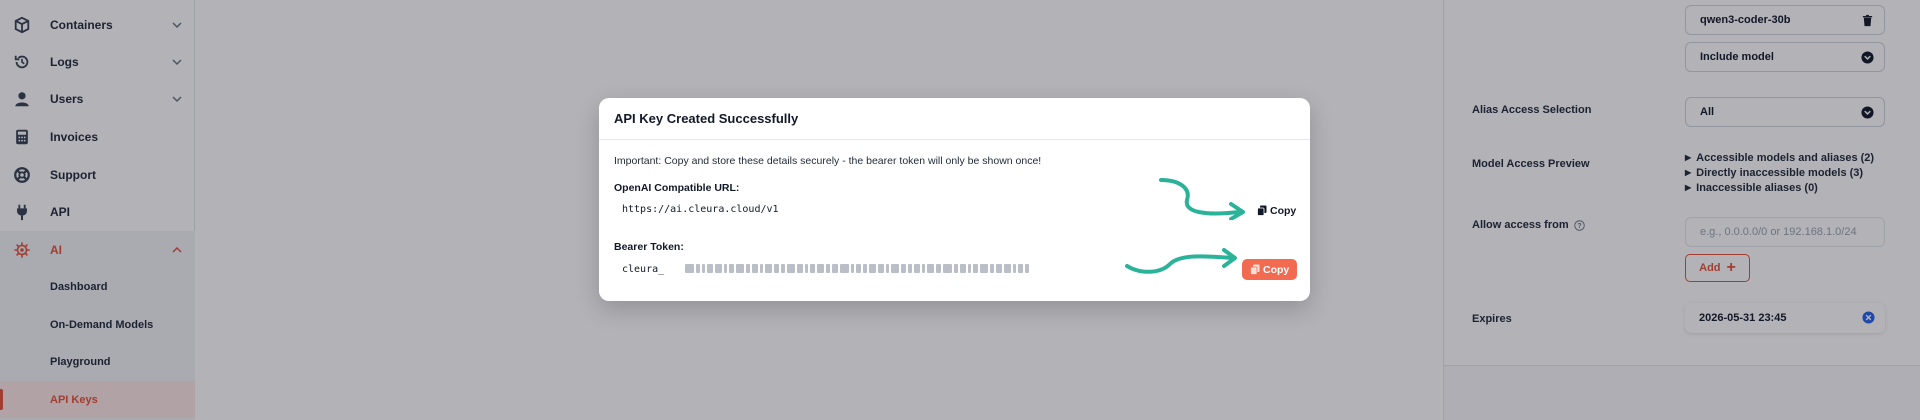  I want to click on url-value: https://ai.cleura.cloud/v1, so click(700, 209).